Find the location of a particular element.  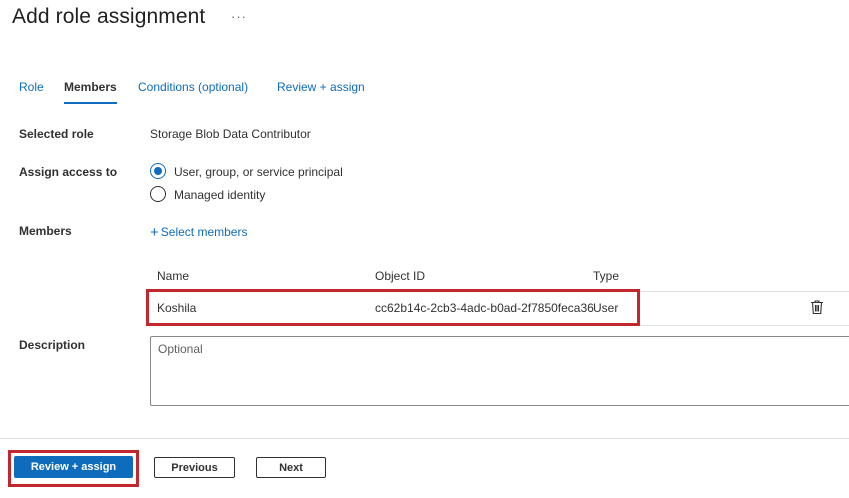

tab-role: Role is located at coordinates (31, 91).